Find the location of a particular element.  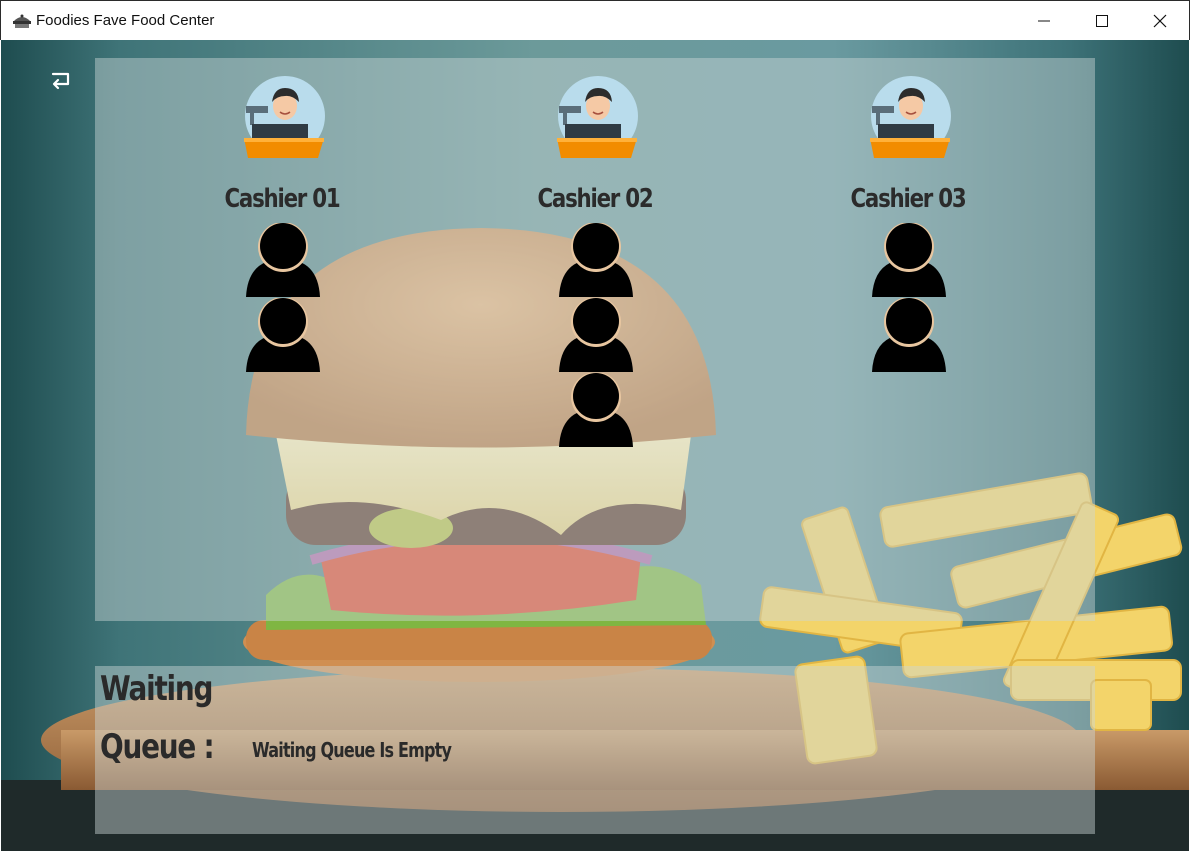

waiting-queue-title-line2: Queue : is located at coordinates (157, 747).